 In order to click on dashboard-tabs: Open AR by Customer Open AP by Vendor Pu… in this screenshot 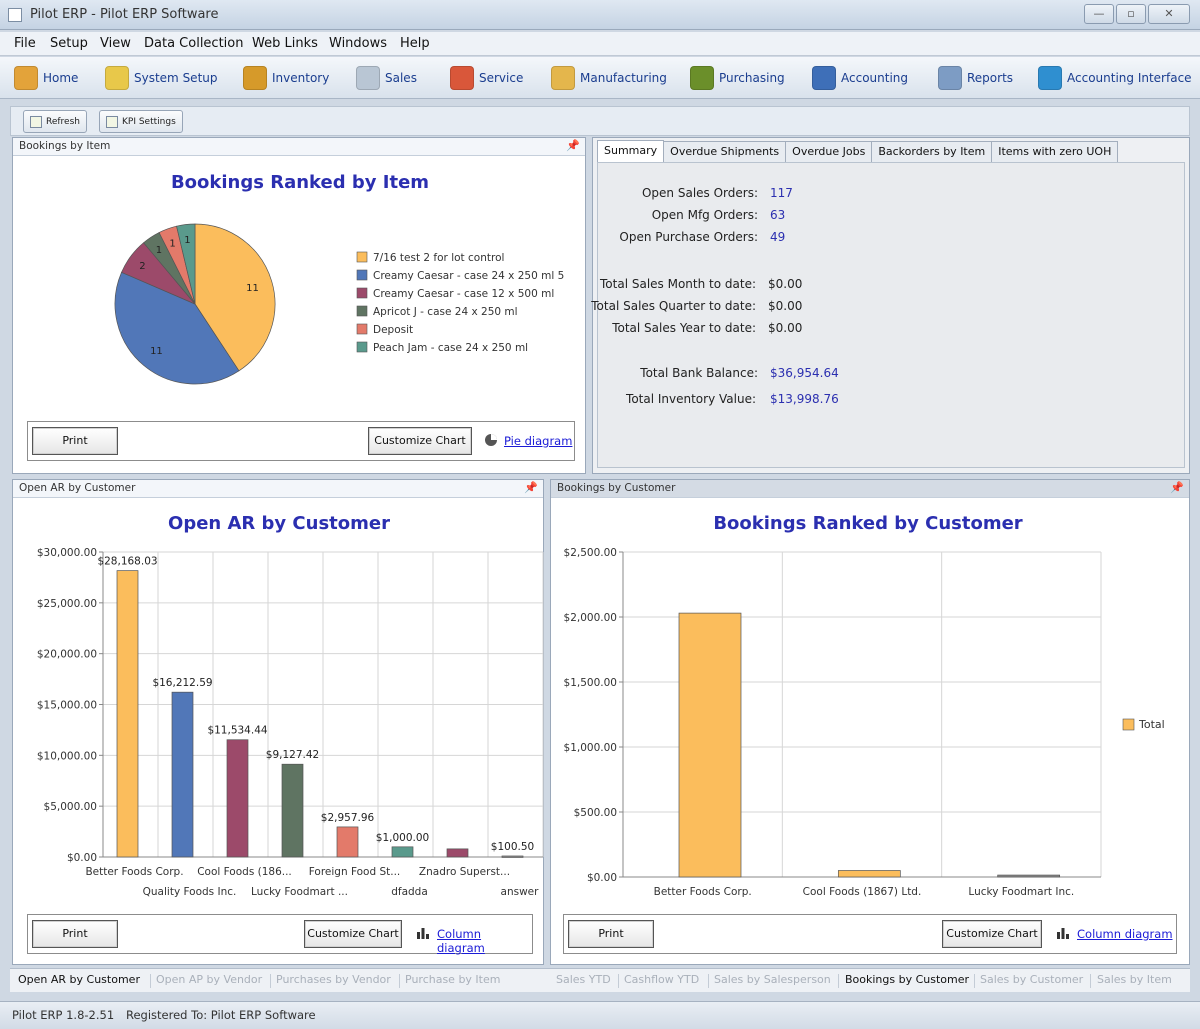, I will do `click(600, 980)`.